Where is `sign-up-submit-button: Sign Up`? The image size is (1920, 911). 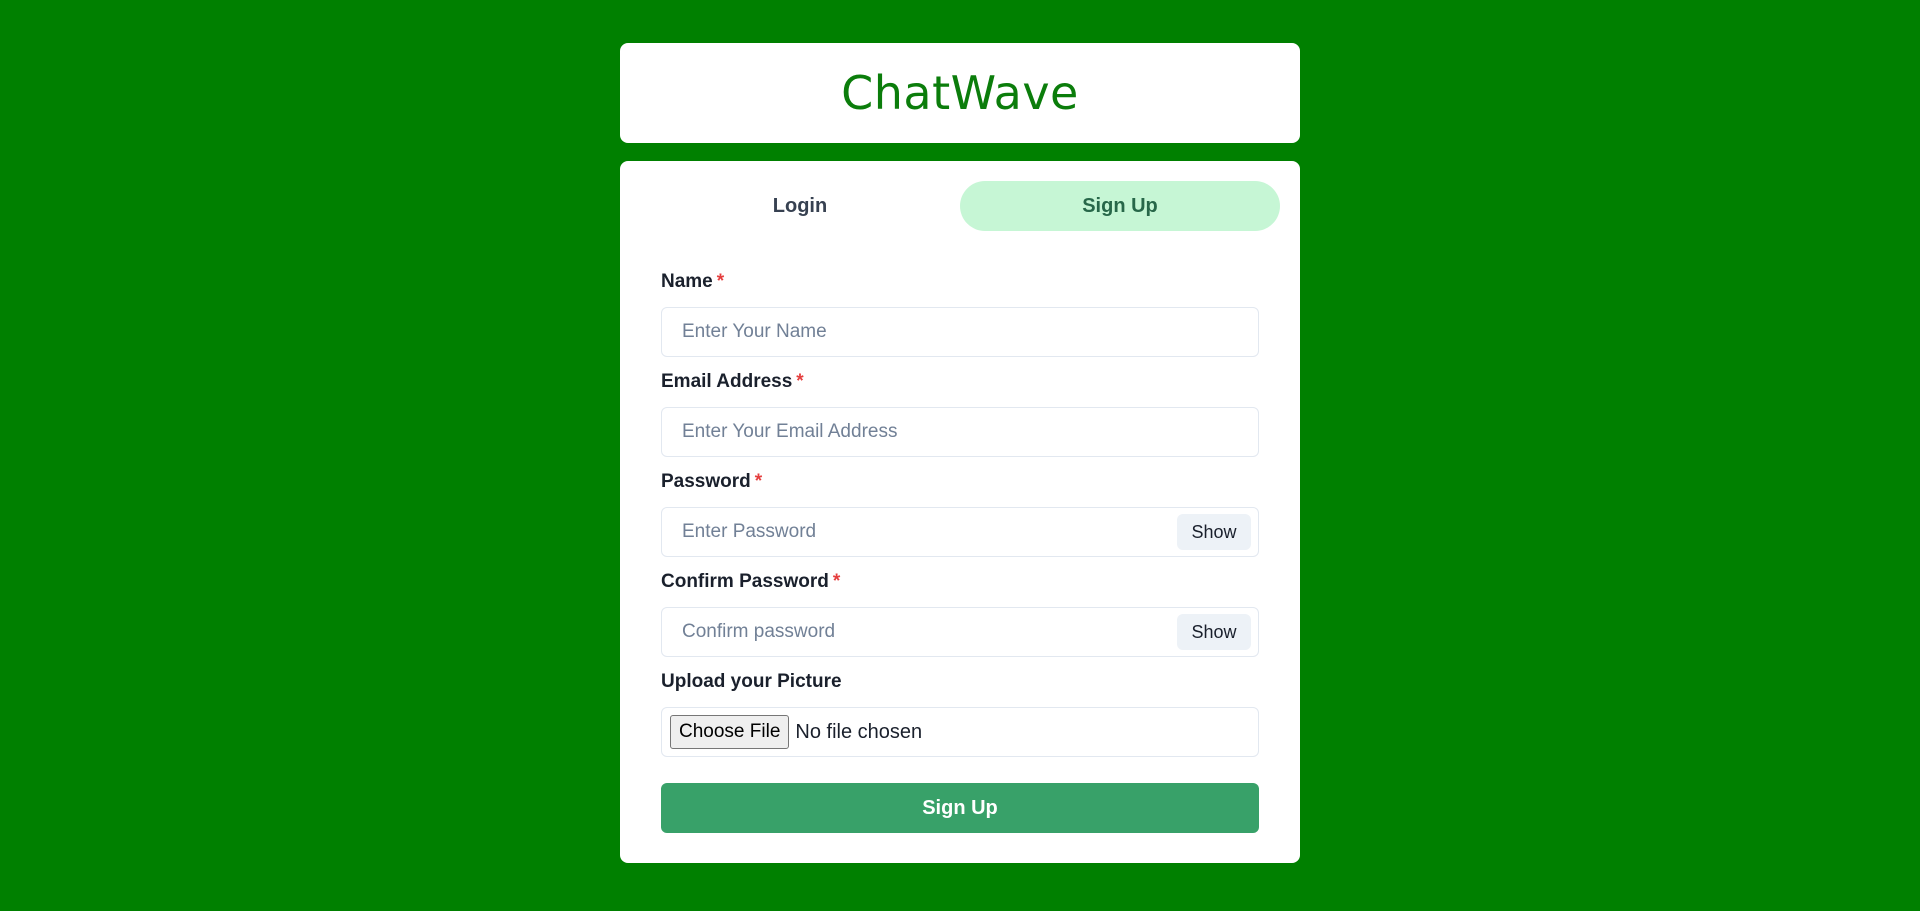 sign-up-submit-button: Sign Up is located at coordinates (960, 808).